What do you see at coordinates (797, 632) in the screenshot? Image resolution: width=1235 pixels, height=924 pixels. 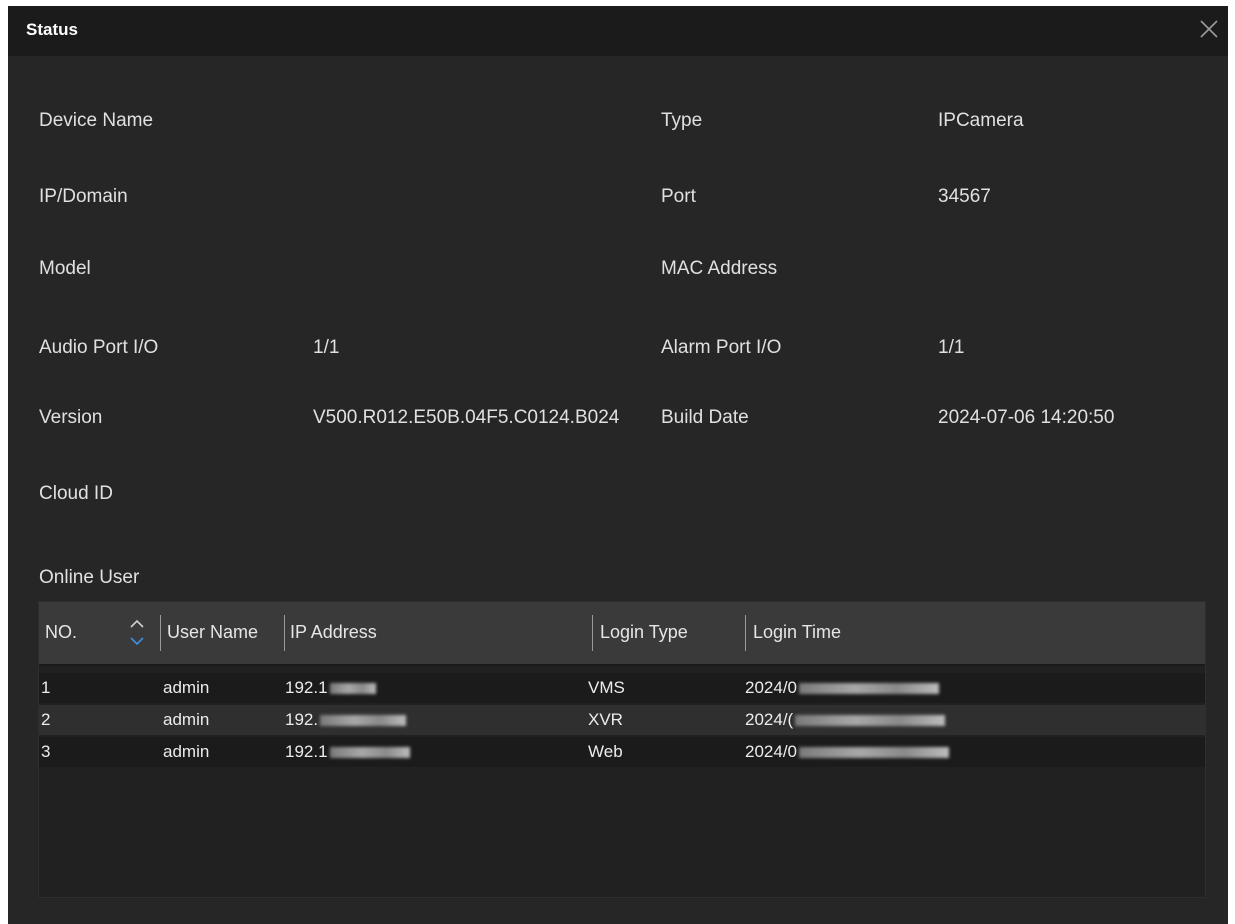 I see `column-header-login-time: Login Time` at bounding box center [797, 632].